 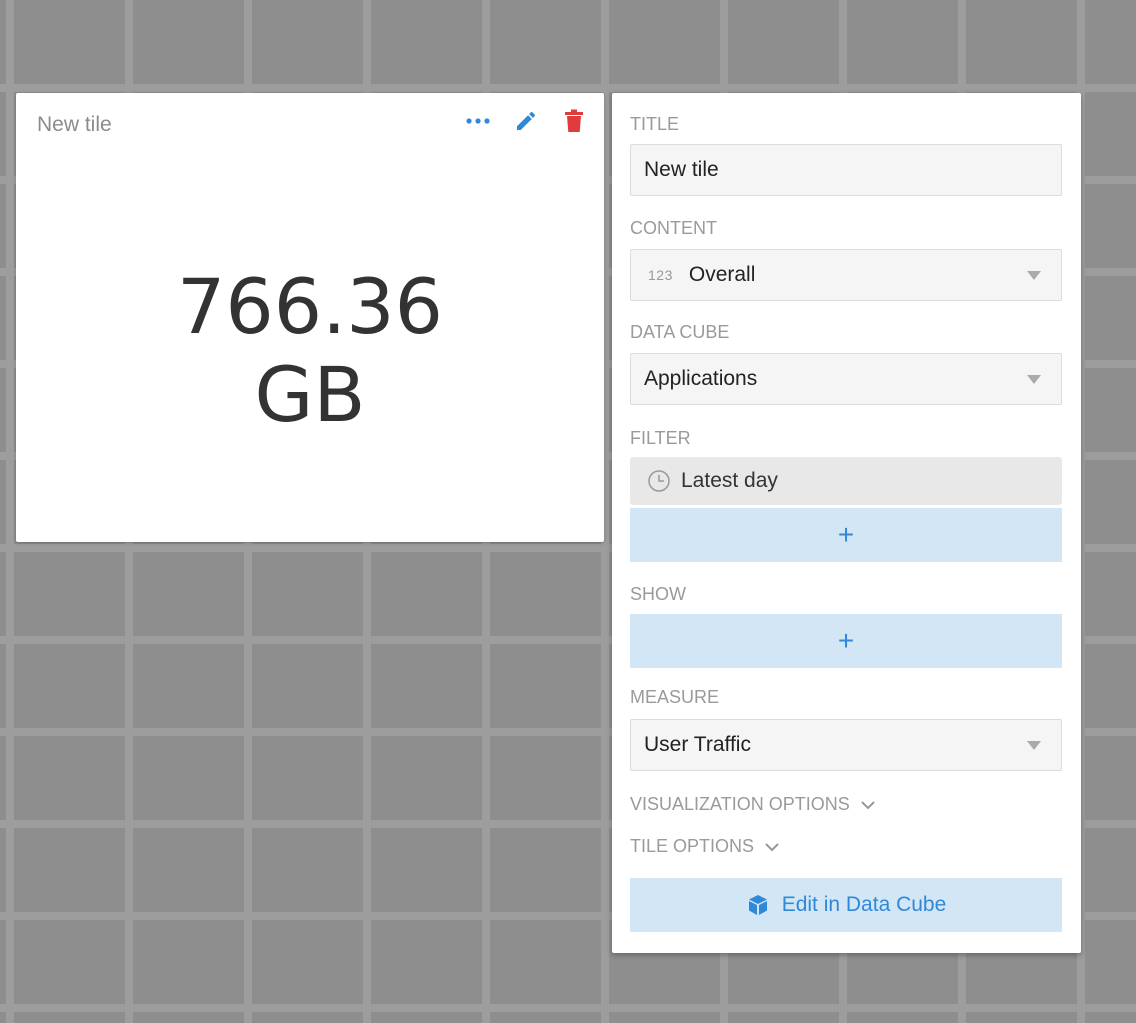 I want to click on tile-actions, so click(x=526, y=121).